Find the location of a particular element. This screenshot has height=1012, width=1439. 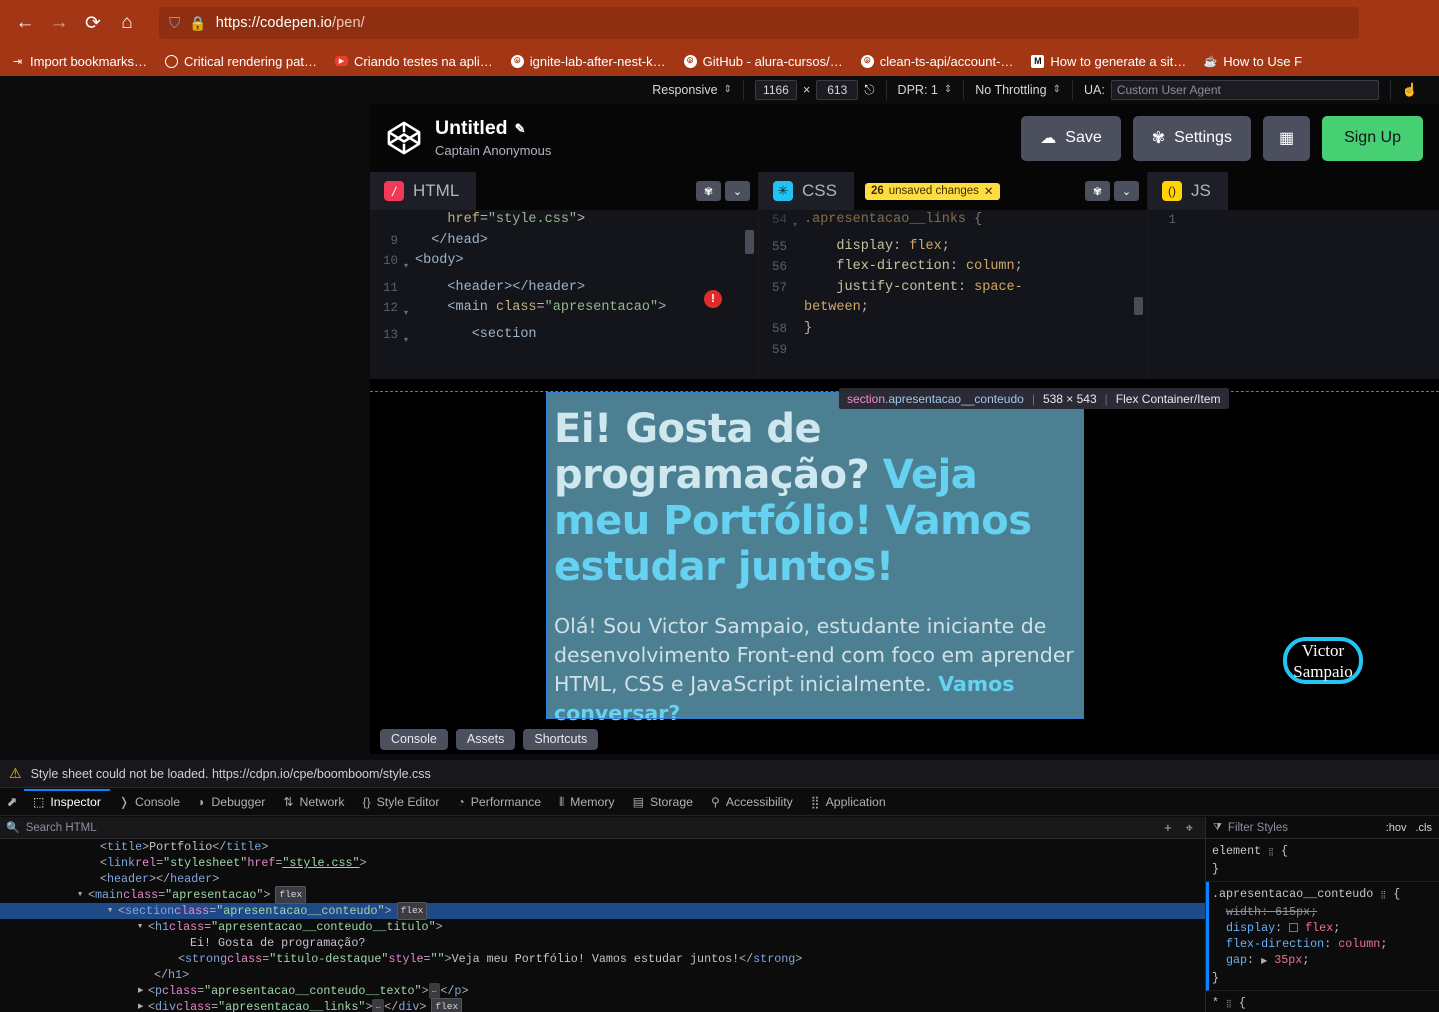

tab-console: ❭ Console is located at coordinates (149, 802).